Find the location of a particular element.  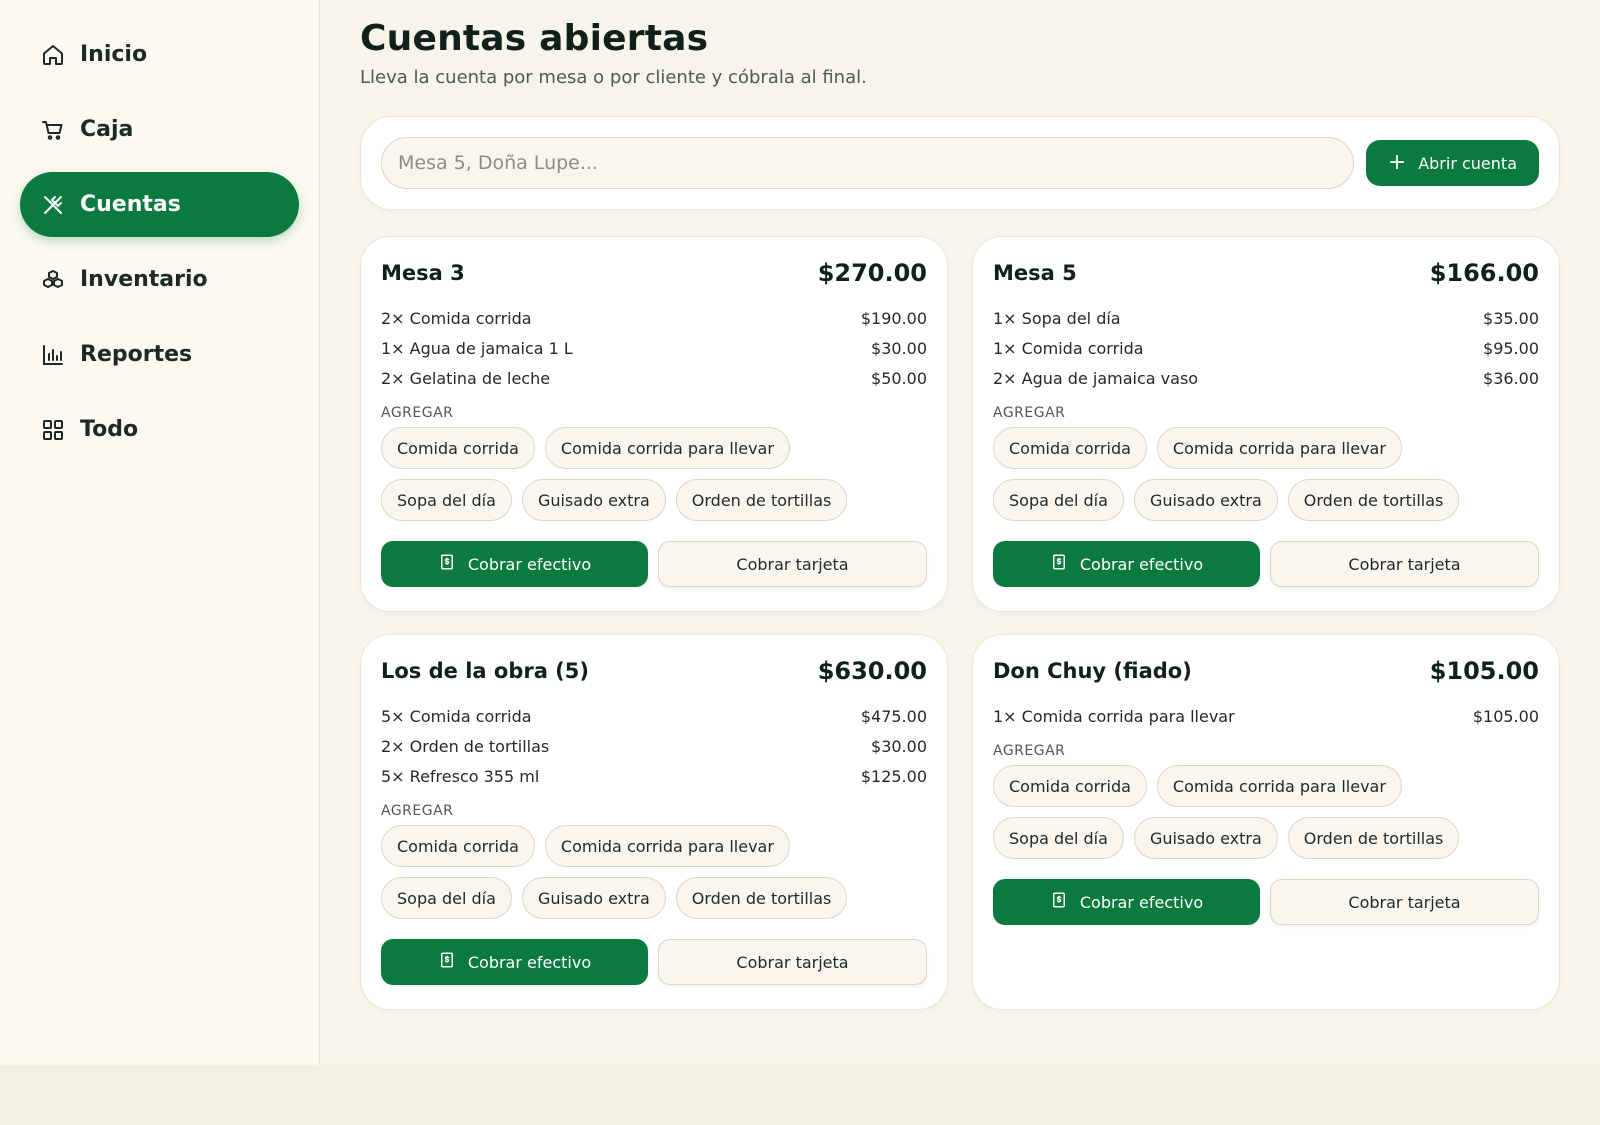

sidebar-item-caja: Caja is located at coordinates (159, 129).